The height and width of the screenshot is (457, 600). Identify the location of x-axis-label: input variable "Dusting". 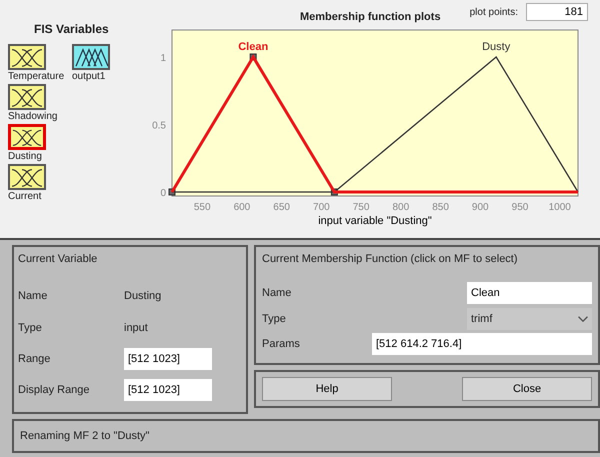
(375, 221).